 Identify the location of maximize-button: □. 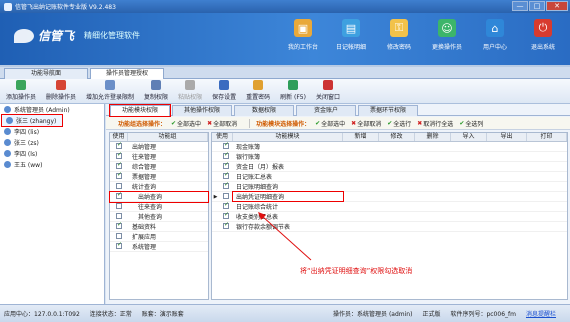
(537, 6).